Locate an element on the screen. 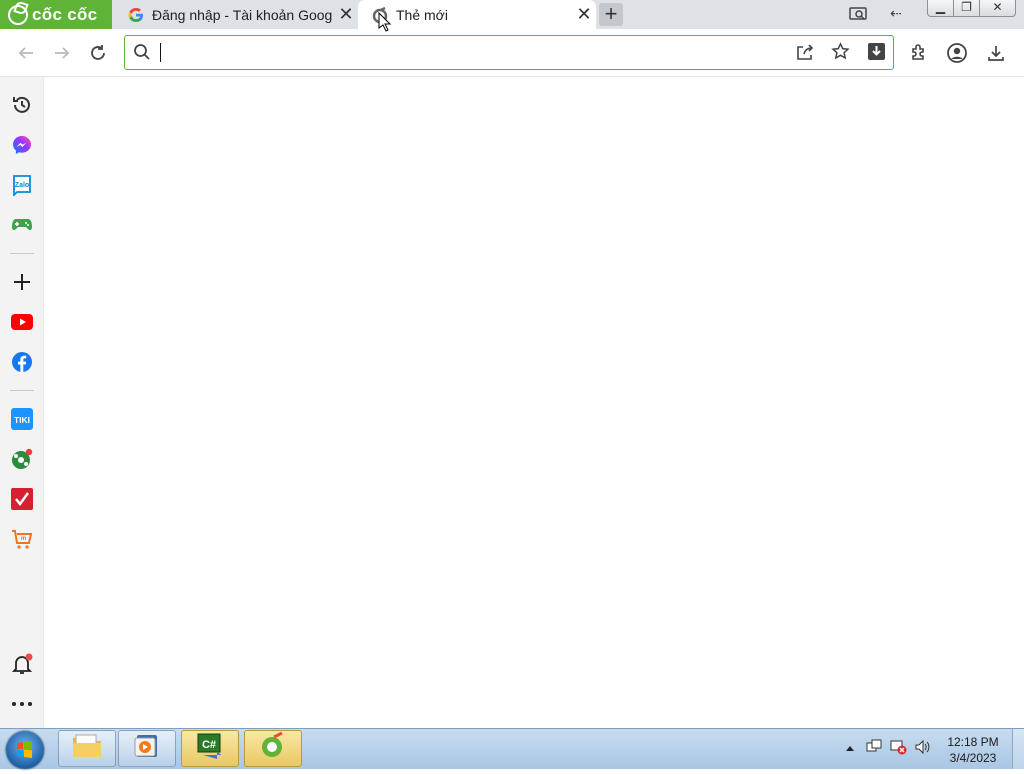 The height and width of the screenshot is (774, 1024). checklist-icon is located at coordinates (22, 499).